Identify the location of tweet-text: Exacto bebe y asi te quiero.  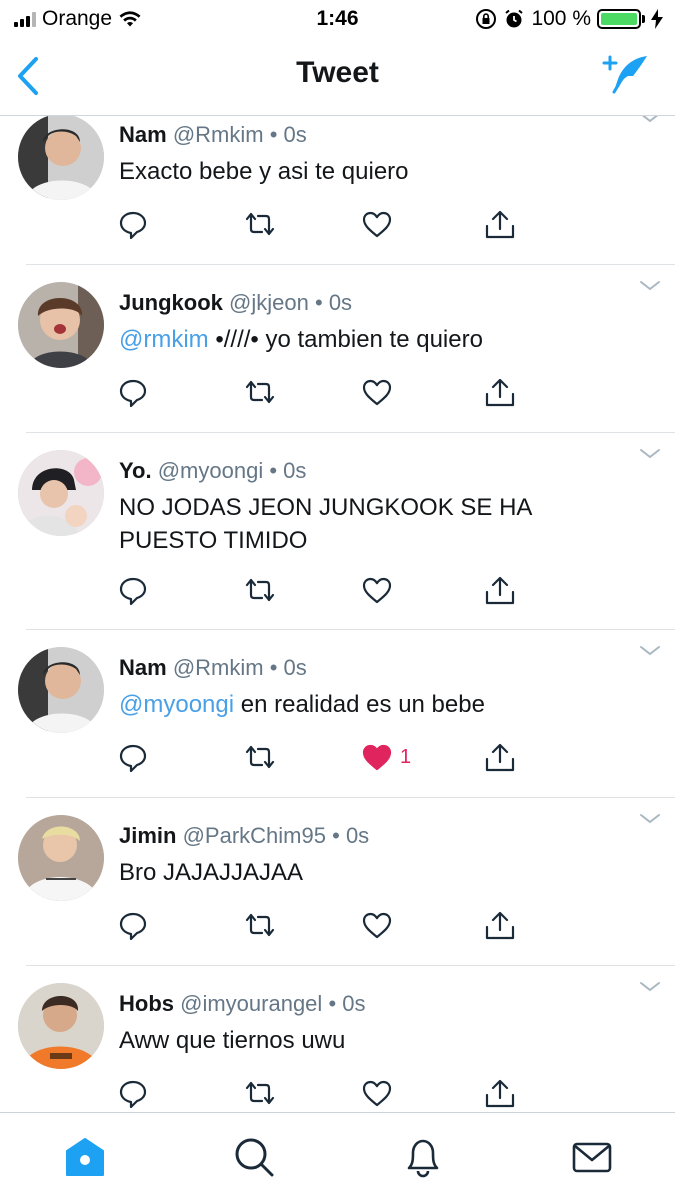
(369, 171).